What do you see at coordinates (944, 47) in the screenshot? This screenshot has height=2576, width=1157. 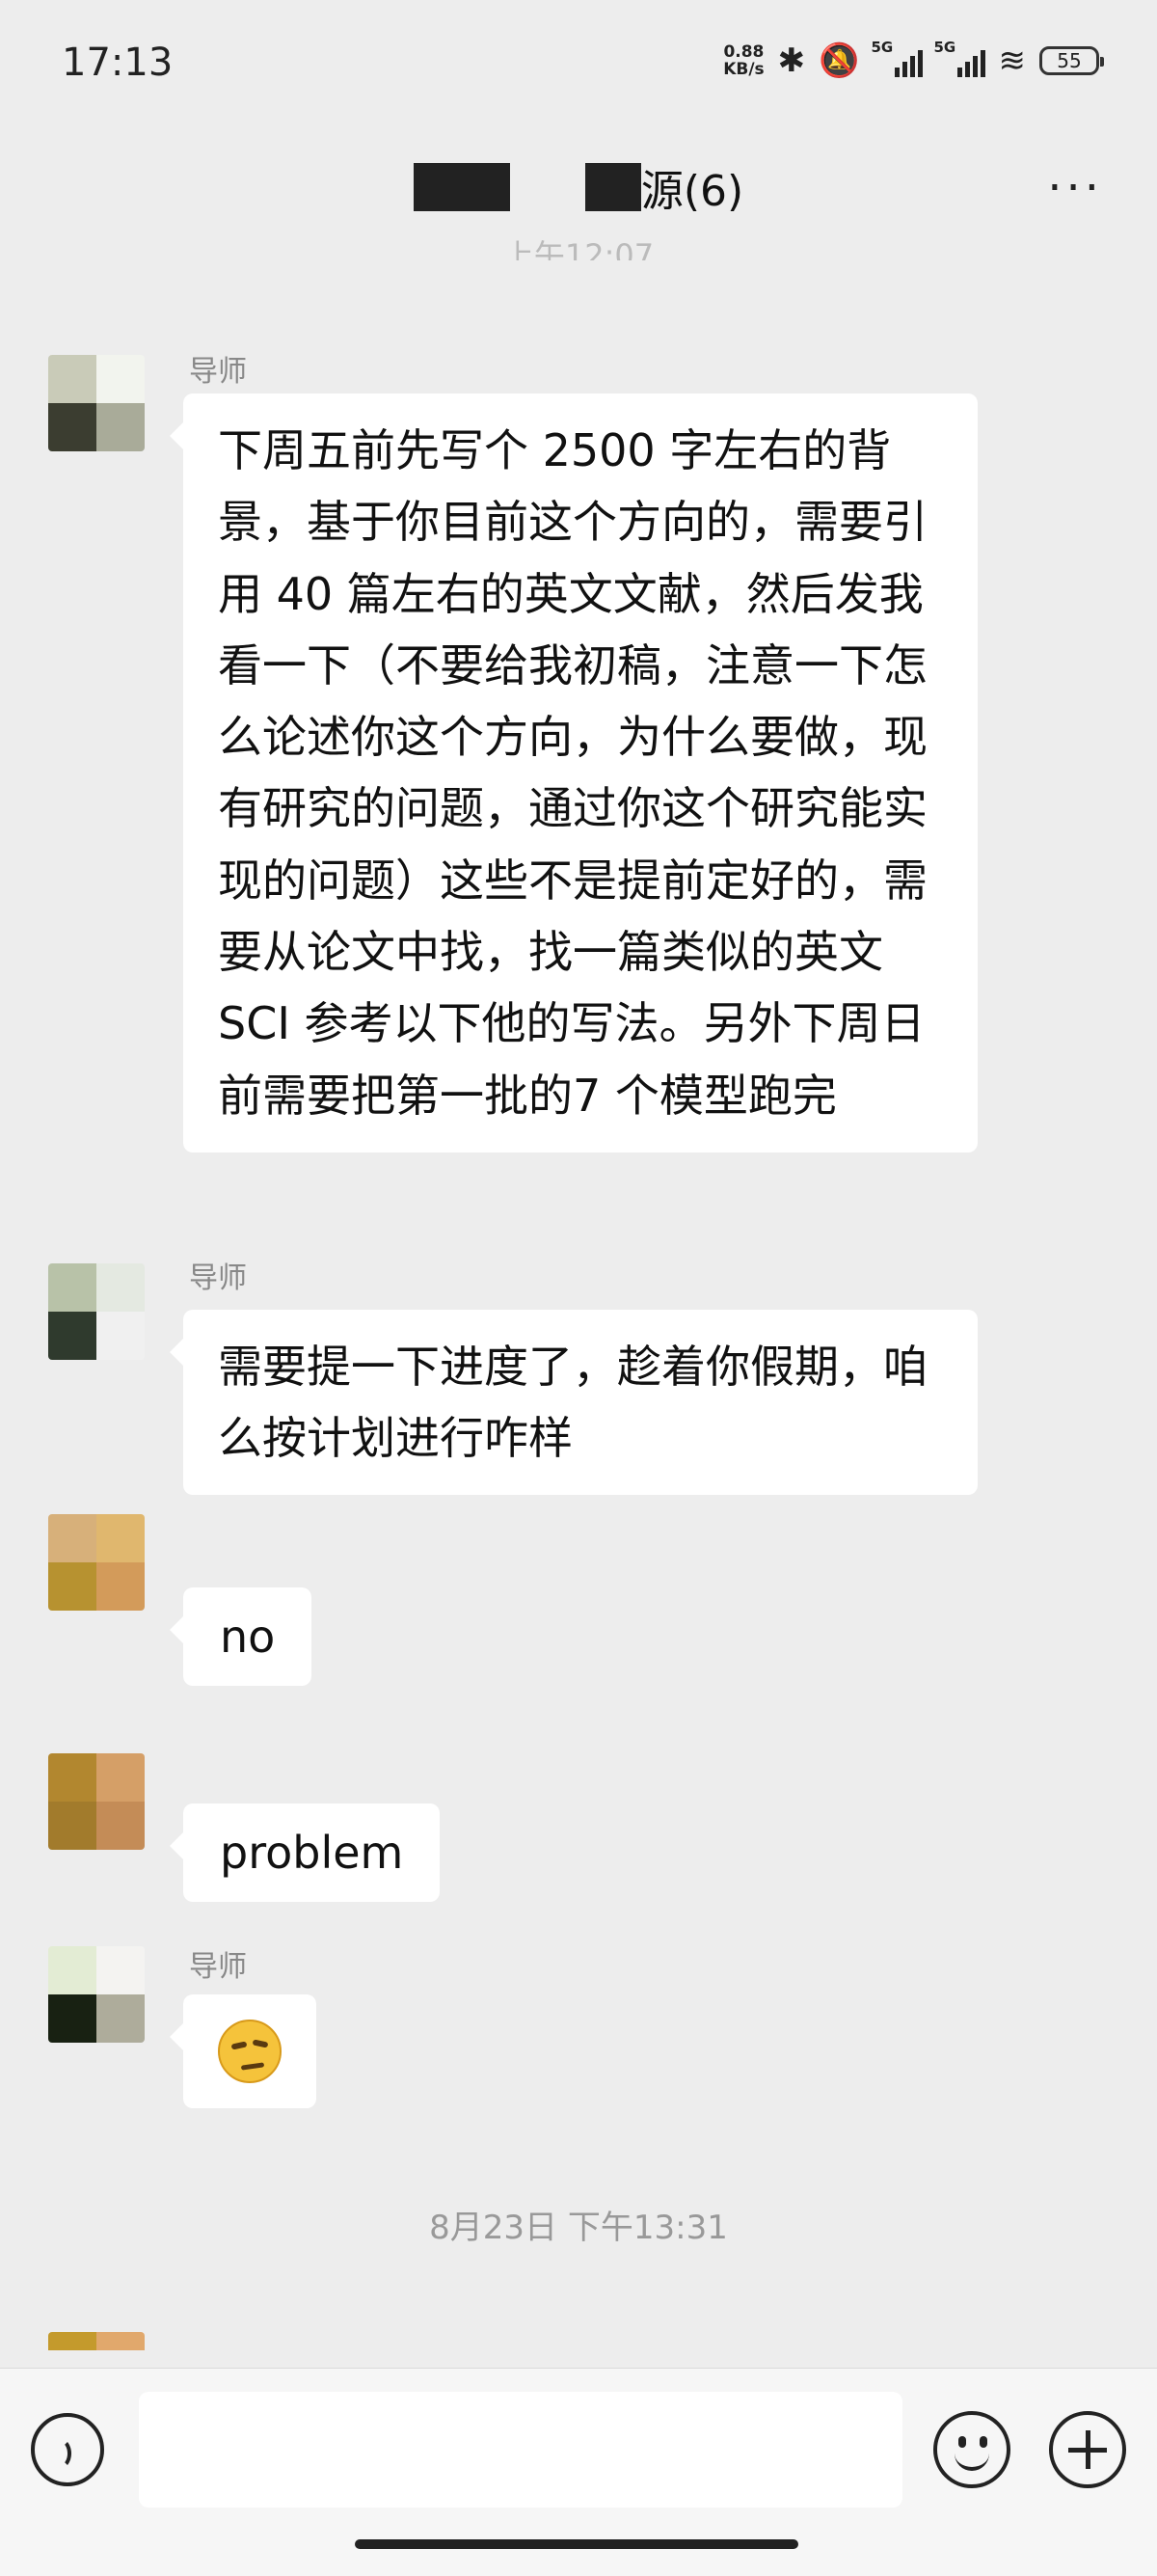 I see `signal-2-label: 5G` at bounding box center [944, 47].